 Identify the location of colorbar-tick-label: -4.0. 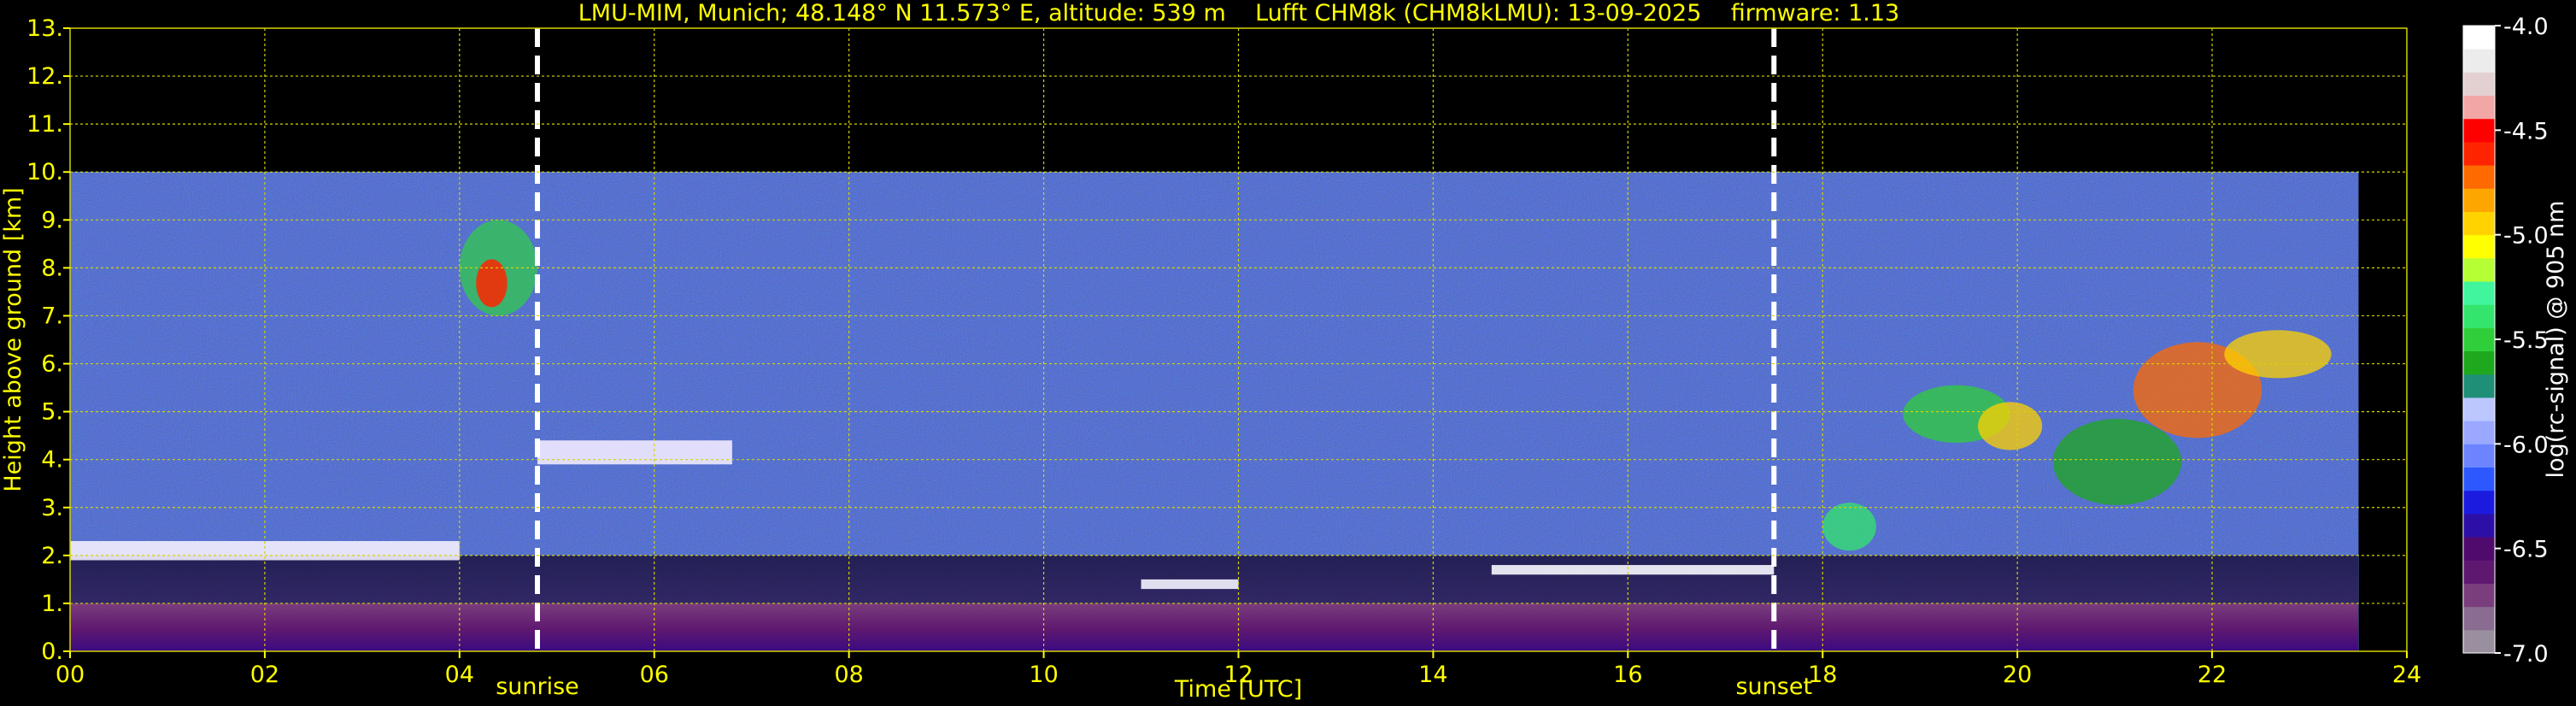
(2526, 27).